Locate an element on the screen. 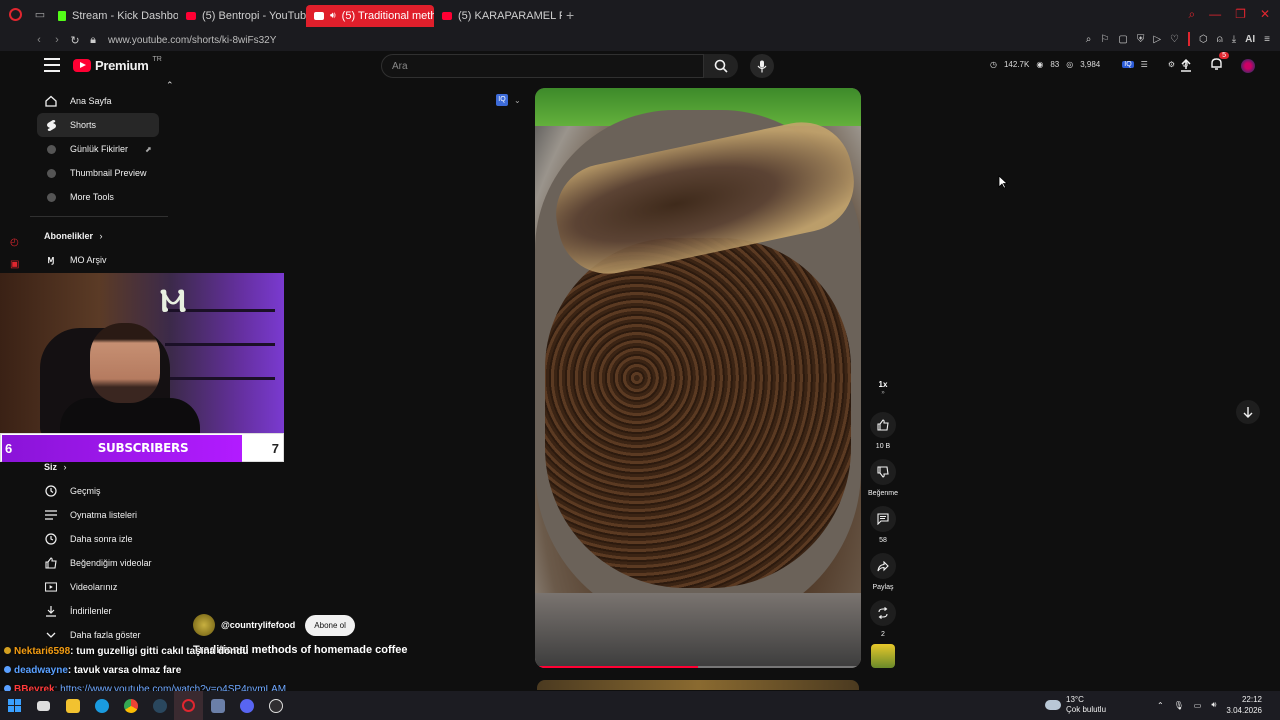 The image size is (1280, 720). playback-speed-button: 1x » is located at coordinates (883, 386).